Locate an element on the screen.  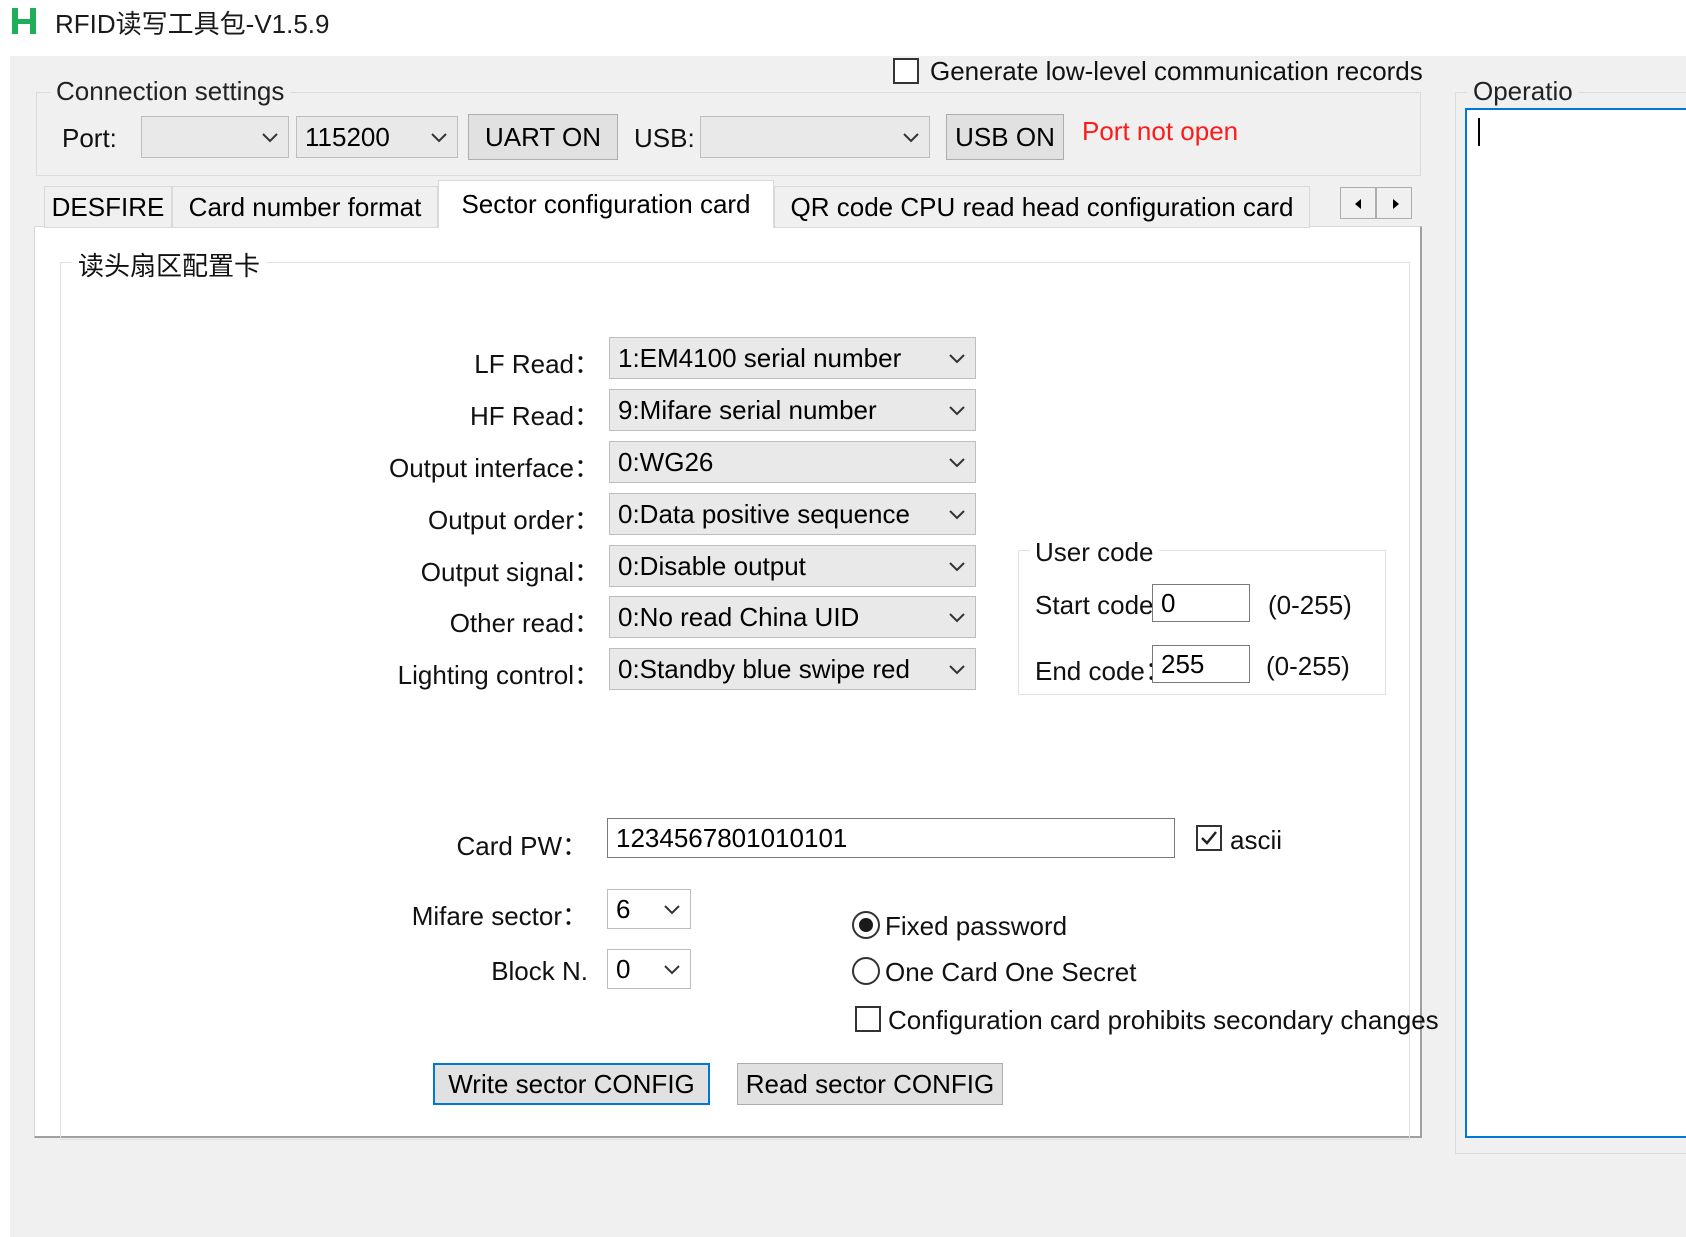
uart-on-button: UART ON is located at coordinates (543, 137).